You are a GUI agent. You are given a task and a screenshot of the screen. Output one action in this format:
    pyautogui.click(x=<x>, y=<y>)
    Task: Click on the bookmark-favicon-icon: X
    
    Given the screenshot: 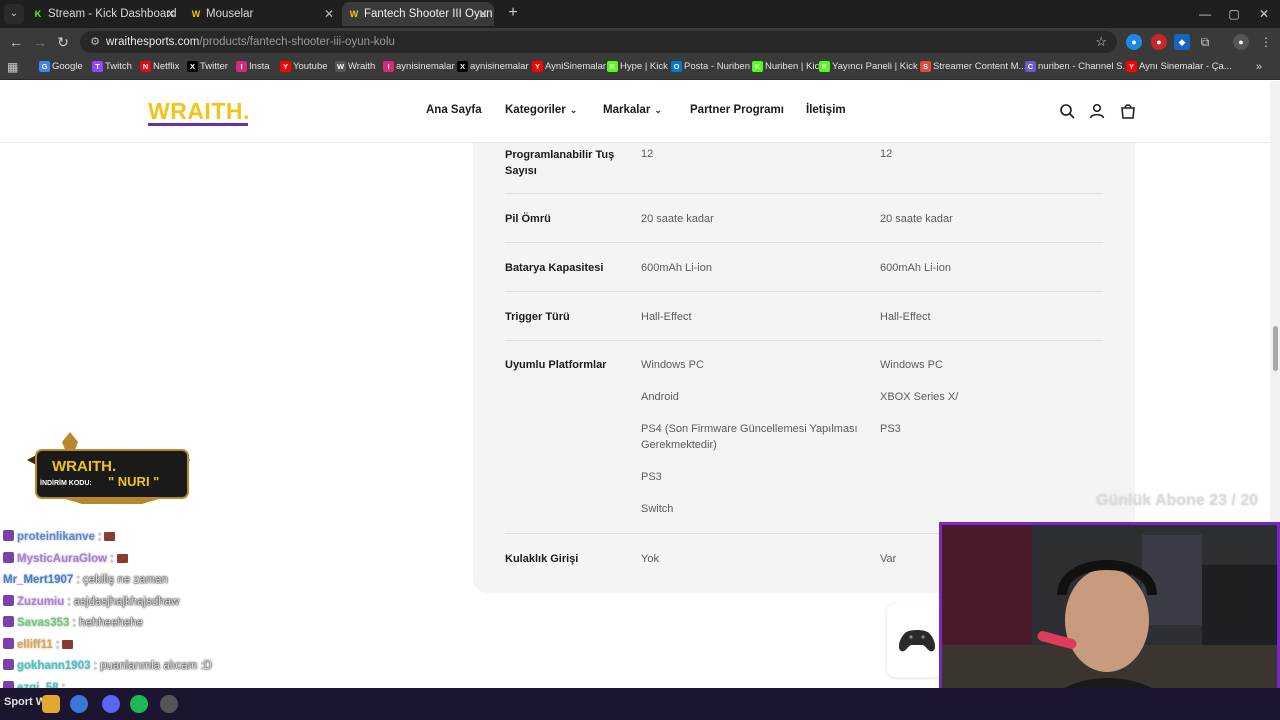 What is the action you would take?
    pyautogui.click(x=462, y=66)
    